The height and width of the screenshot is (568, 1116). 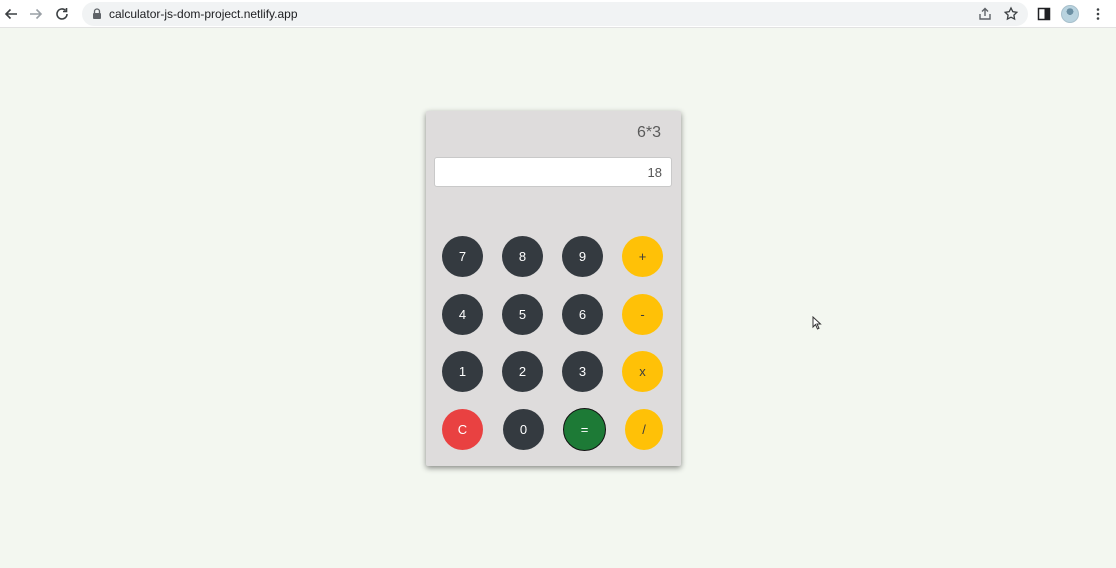 What do you see at coordinates (1044, 14) in the screenshot?
I see `side-panel-icon` at bounding box center [1044, 14].